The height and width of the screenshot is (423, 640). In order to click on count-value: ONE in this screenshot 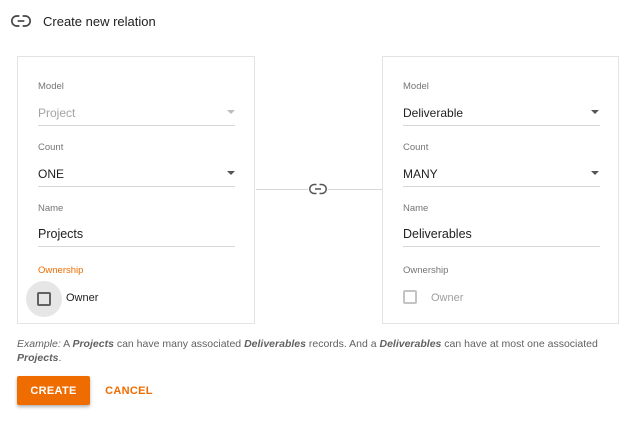, I will do `click(51, 174)`.